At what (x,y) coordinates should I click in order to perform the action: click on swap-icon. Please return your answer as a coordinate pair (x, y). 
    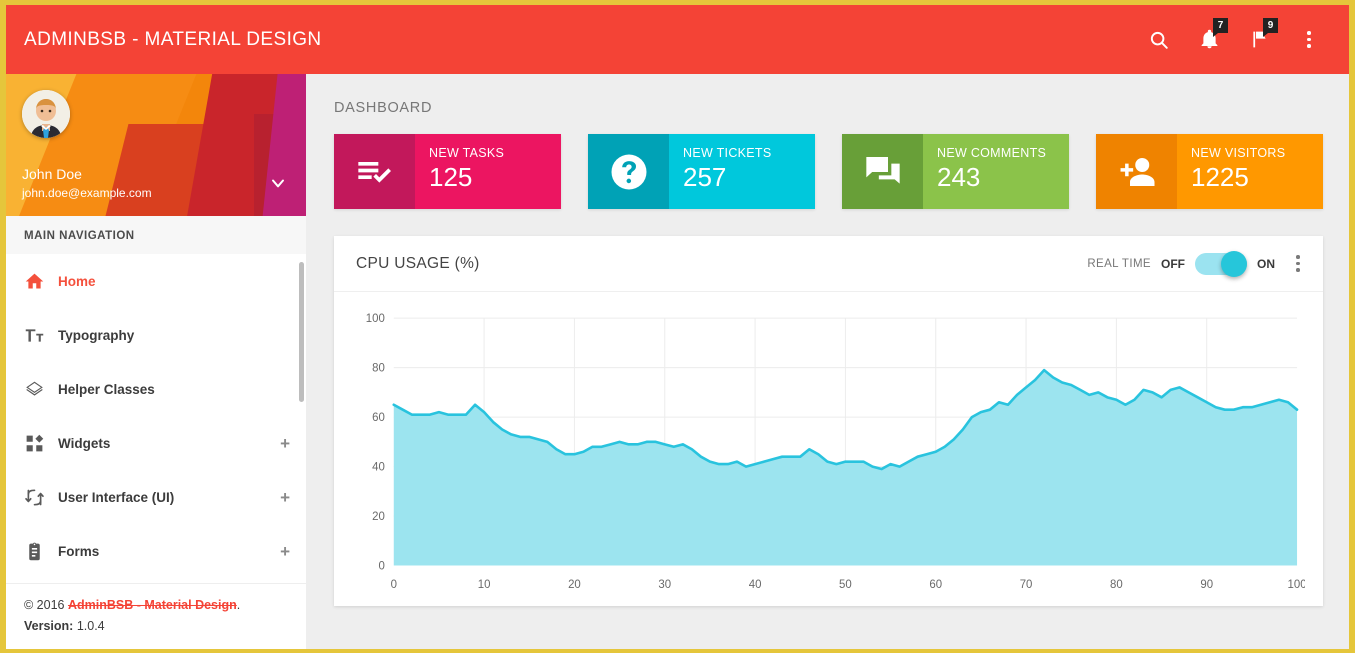
    Looking at the image, I should click on (37, 497).